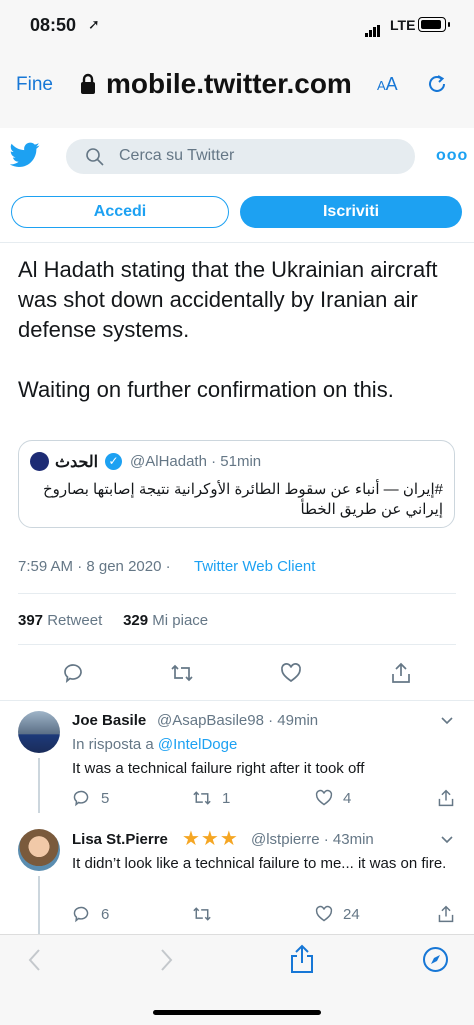  I want to click on reload-icon, so click(437, 84).